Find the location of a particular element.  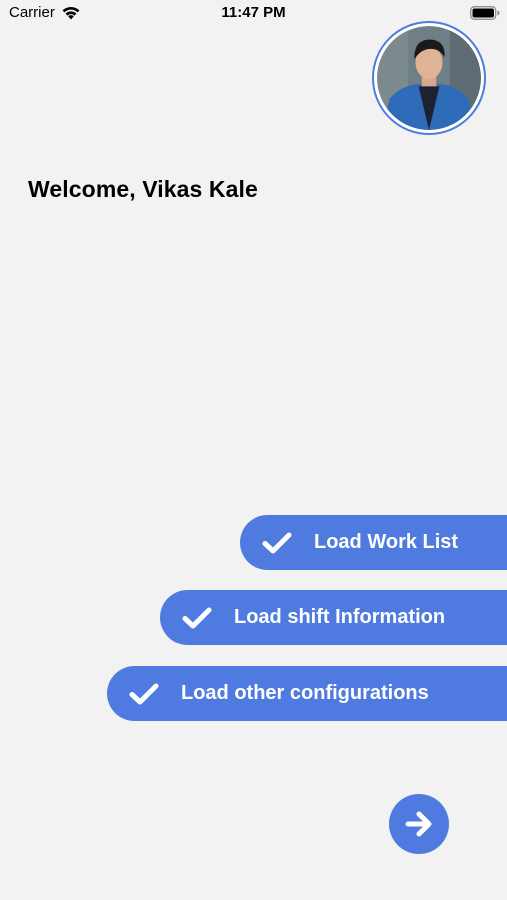

user-avatar-icon is located at coordinates (429, 78).